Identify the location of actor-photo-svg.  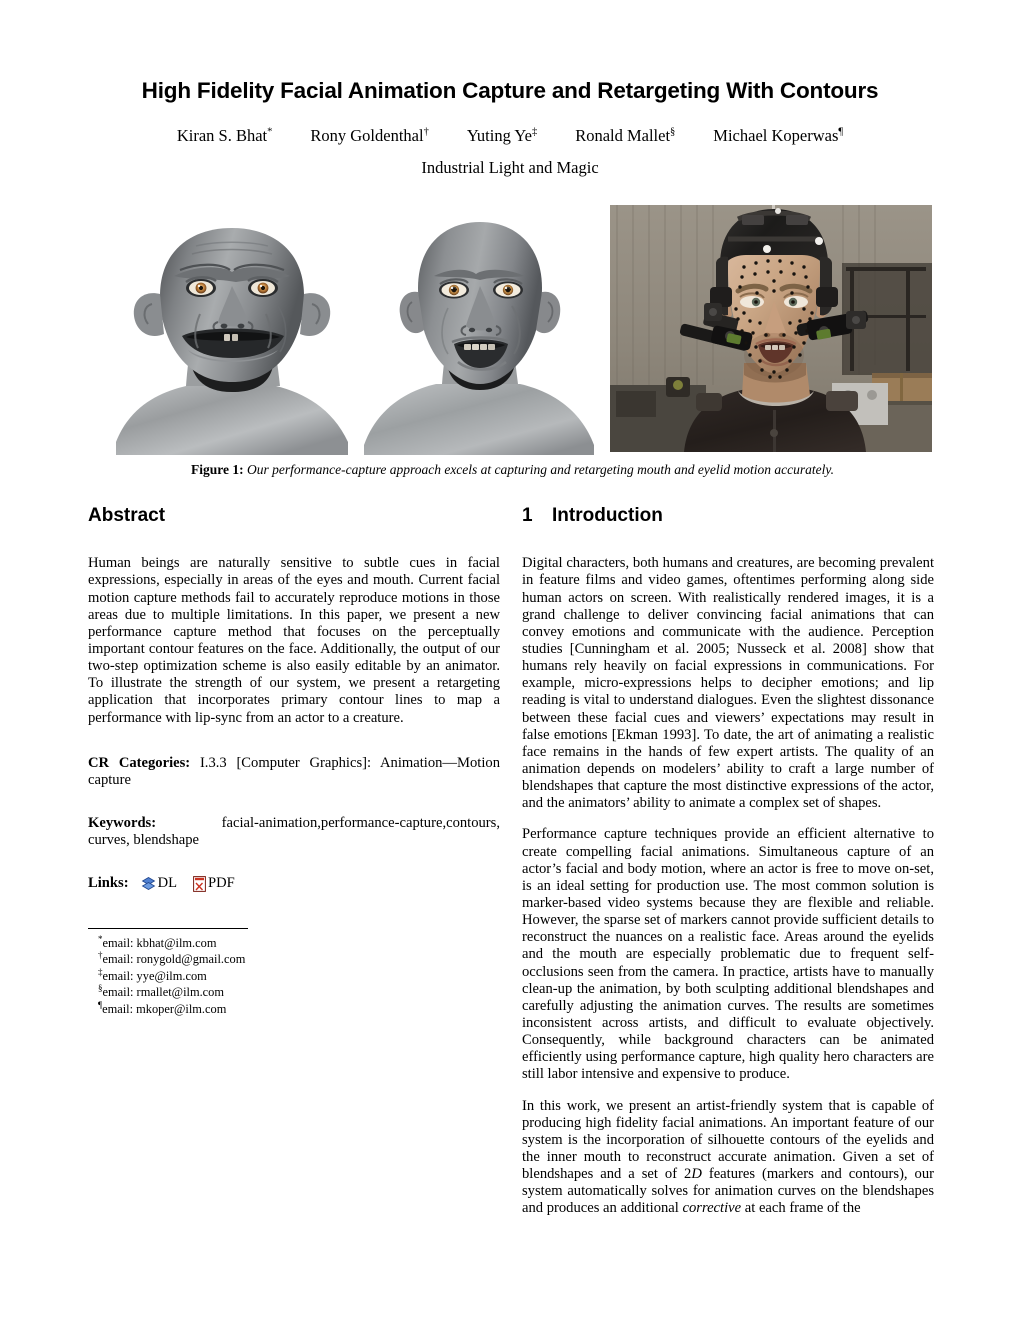
(771, 328).